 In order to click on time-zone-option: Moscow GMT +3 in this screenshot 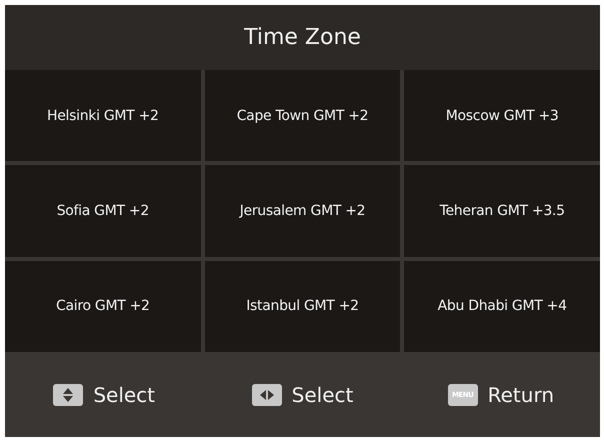, I will do `click(502, 116)`.